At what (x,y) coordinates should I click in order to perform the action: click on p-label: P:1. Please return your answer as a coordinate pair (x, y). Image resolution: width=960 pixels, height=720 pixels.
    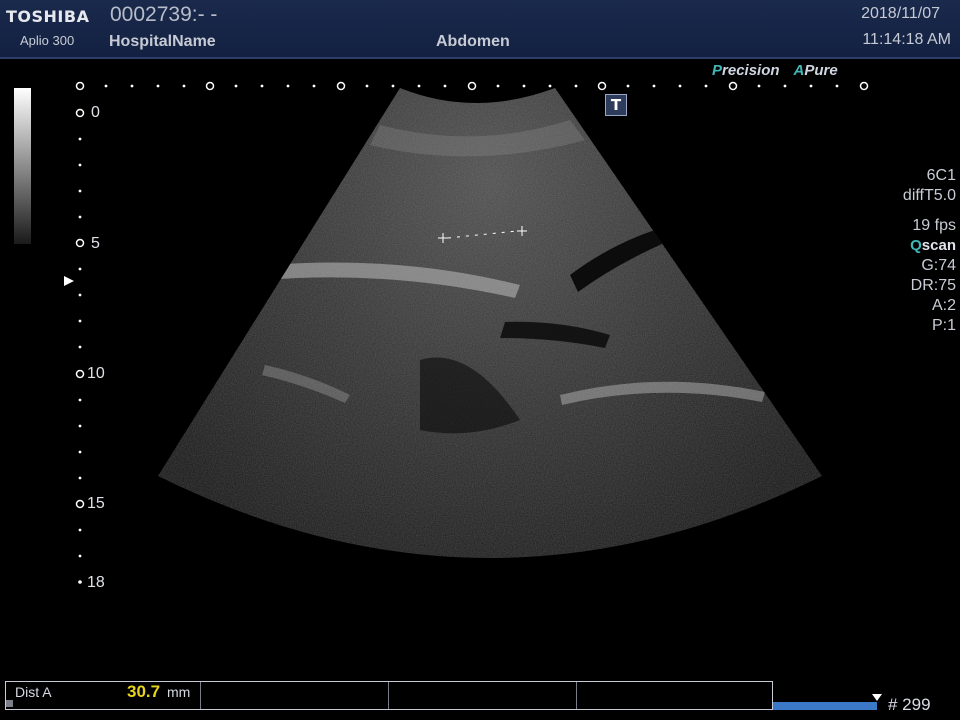
    Looking at the image, I should click on (943, 325).